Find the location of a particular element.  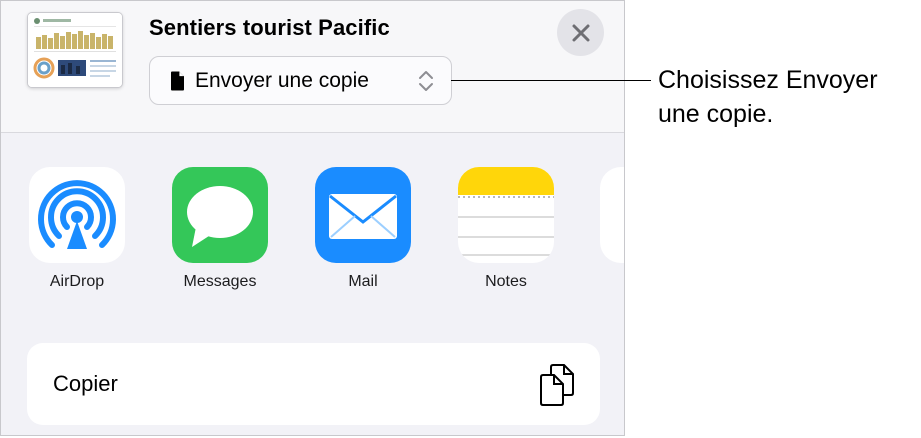

mail-icon is located at coordinates (363, 215).